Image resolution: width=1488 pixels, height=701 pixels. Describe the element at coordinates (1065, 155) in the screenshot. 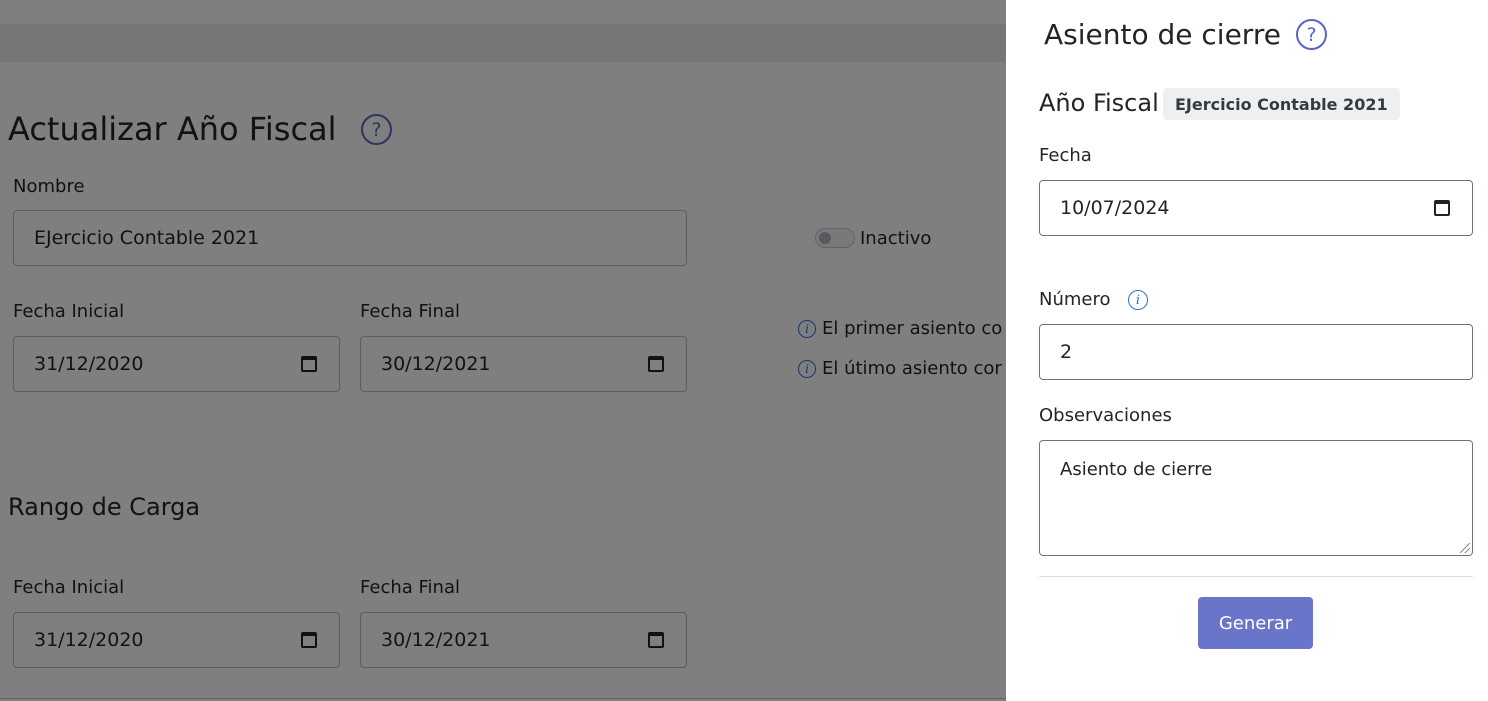

I see `fecha-label: Fecha` at that location.